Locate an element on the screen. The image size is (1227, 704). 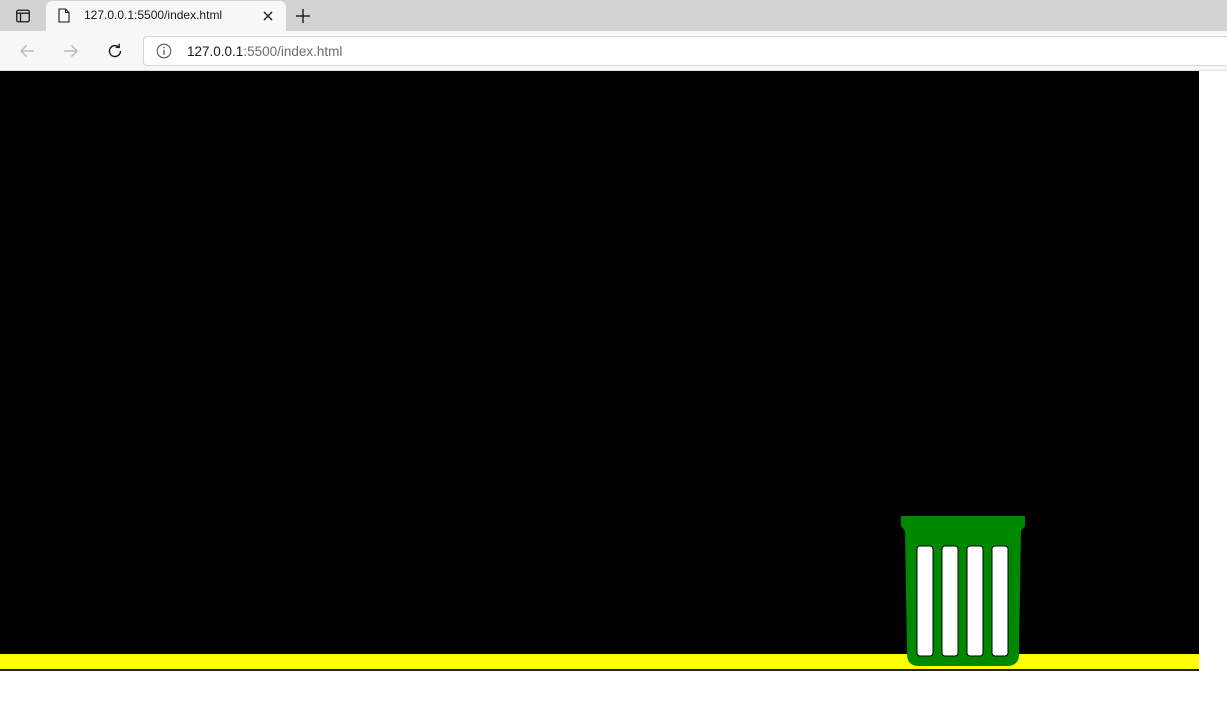
url-path: :5500/index.html is located at coordinates (293, 51).